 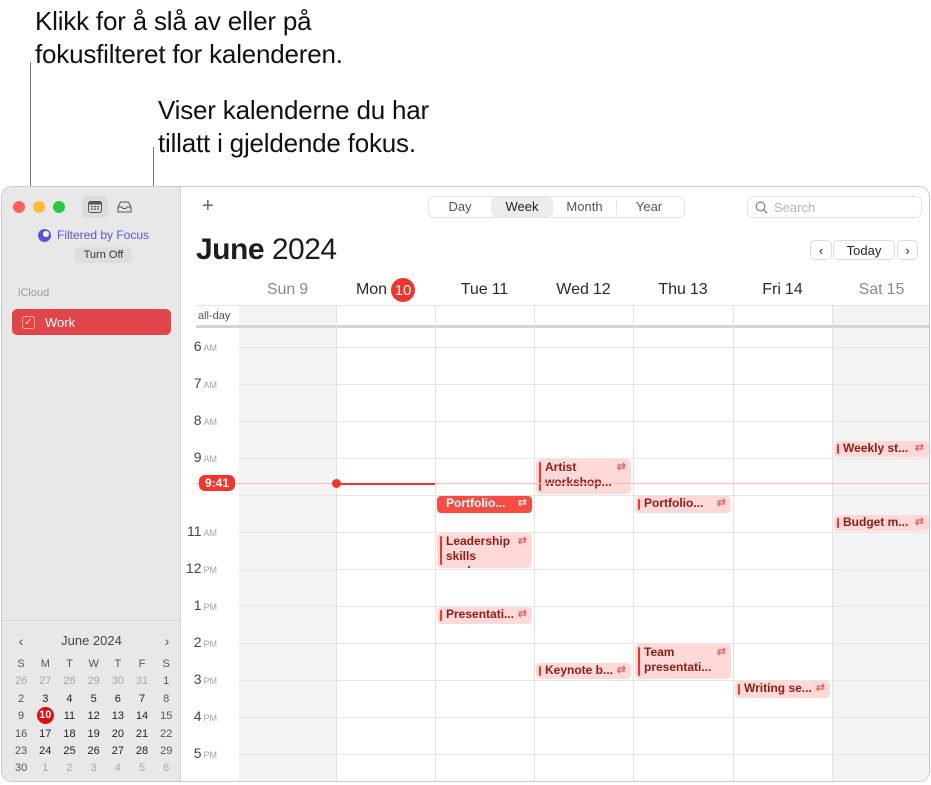 What do you see at coordinates (880, 290) in the screenshot?
I see `day-header-sat: Sat 15` at bounding box center [880, 290].